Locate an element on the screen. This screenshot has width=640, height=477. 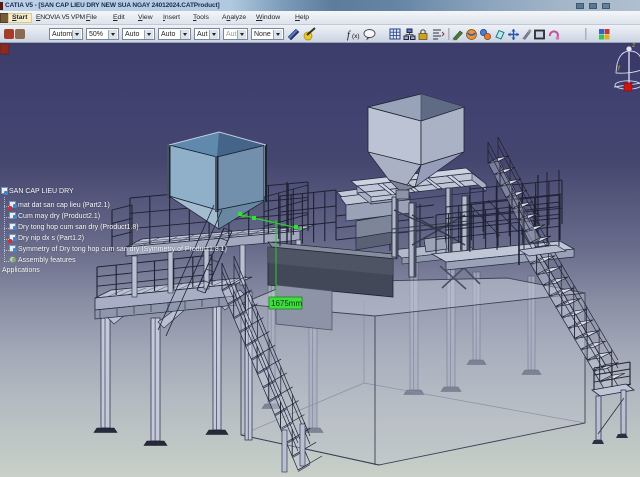
svg-text: y is located at coordinates (619, 67).